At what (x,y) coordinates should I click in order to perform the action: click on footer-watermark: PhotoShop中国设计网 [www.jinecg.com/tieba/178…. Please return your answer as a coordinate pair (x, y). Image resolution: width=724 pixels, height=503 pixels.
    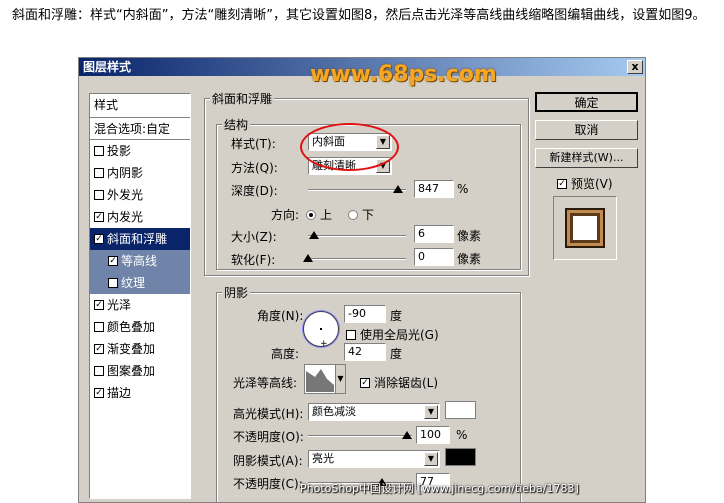
    Looking at the image, I should click on (439, 488).